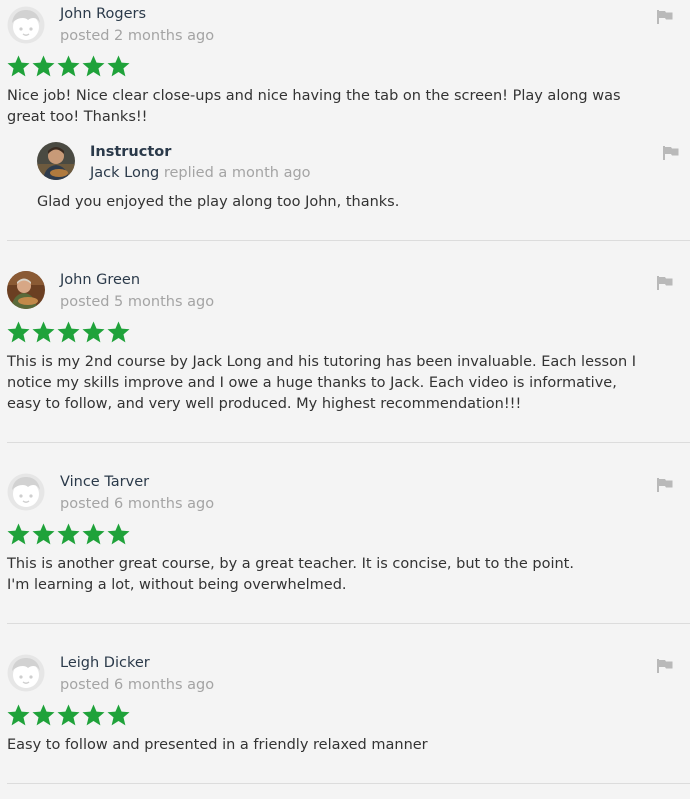  What do you see at coordinates (103, 14) in the screenshot?
I see `reviewer-name: John Rogers` at bounding box center [103, 14].